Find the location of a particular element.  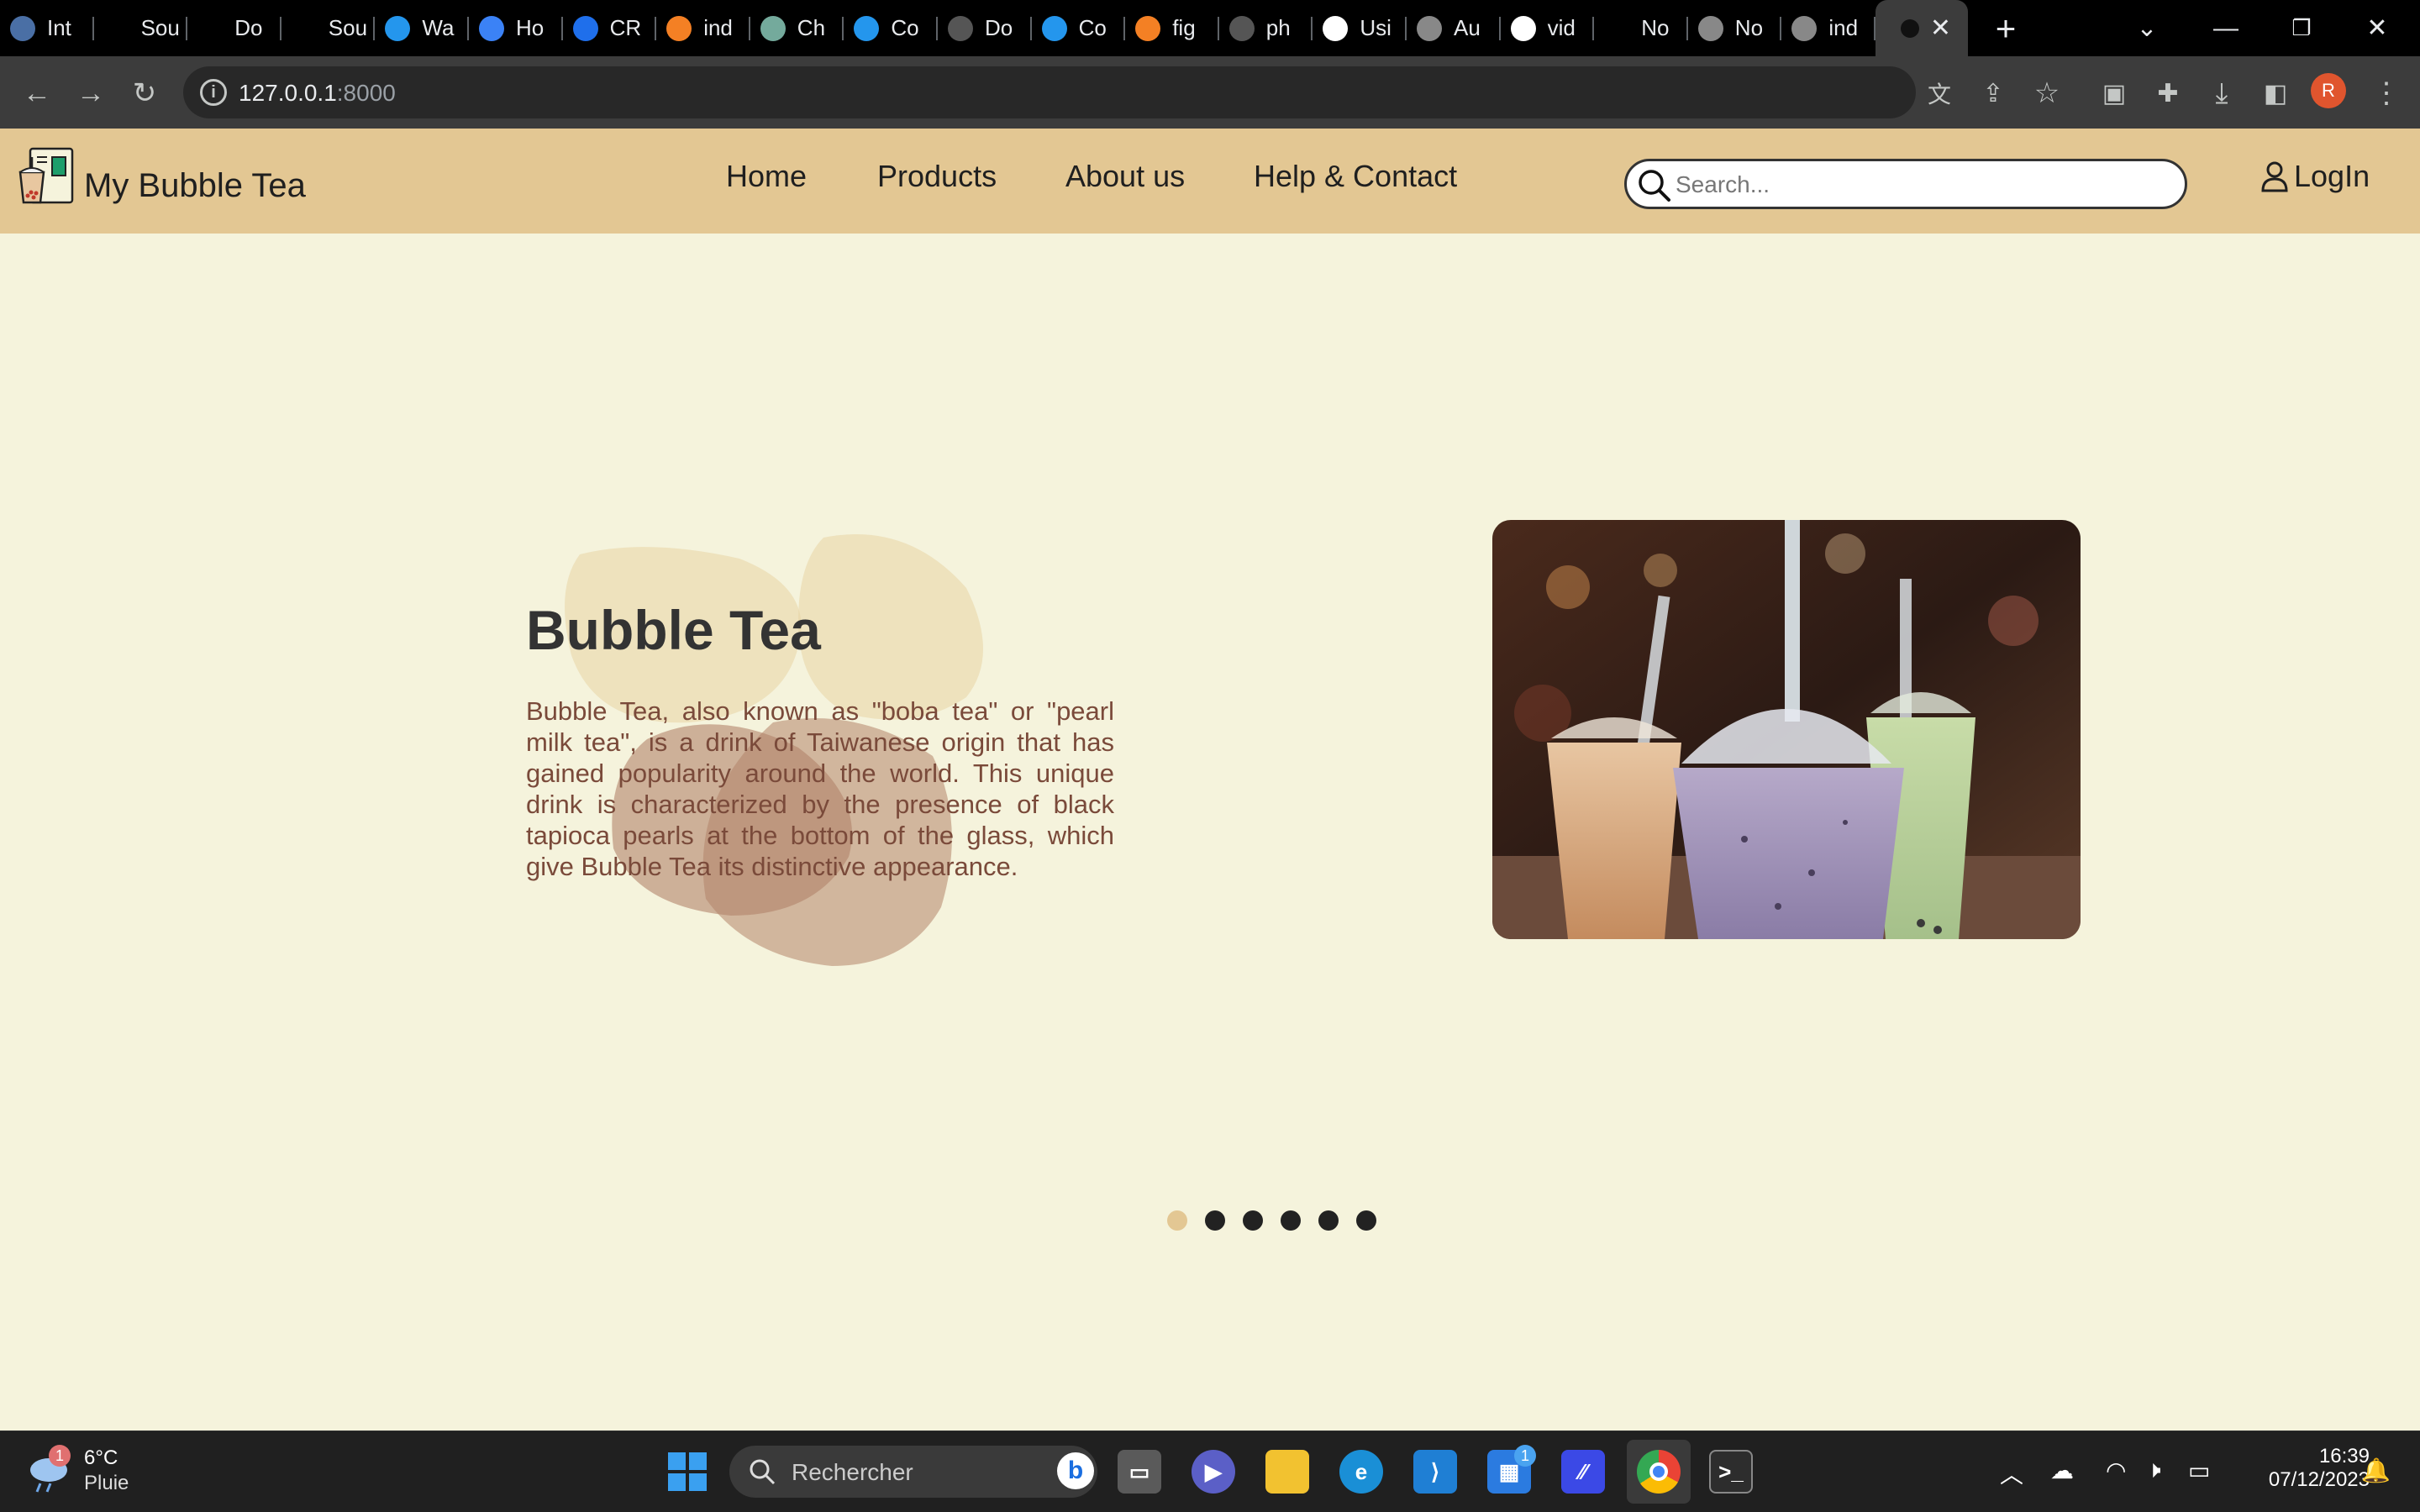

translate-icon: 文 is located at coordinates (1939, 93).